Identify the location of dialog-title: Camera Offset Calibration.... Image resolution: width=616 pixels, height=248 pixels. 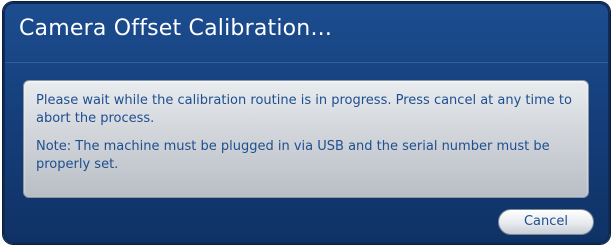
(176, 28).